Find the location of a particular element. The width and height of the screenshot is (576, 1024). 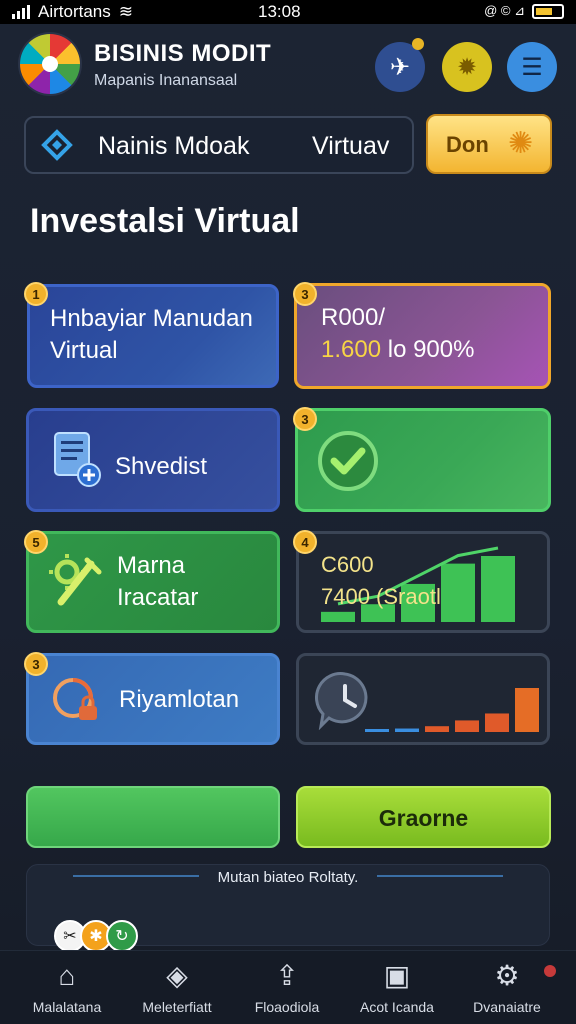

nav-label-board: Acot Icanda is located at coordinates (397, 1007).